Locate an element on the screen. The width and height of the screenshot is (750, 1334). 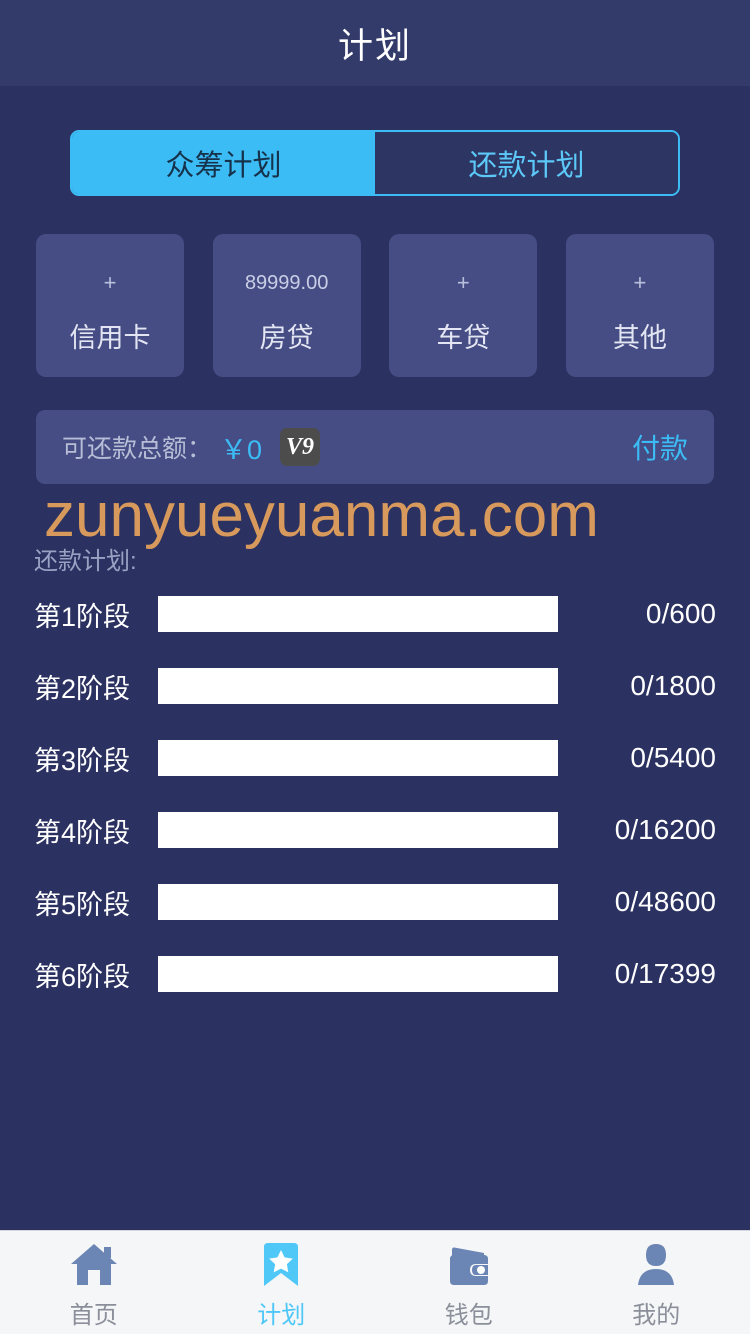
stage-count: 0/48600 is located at coordinates (665, 901).